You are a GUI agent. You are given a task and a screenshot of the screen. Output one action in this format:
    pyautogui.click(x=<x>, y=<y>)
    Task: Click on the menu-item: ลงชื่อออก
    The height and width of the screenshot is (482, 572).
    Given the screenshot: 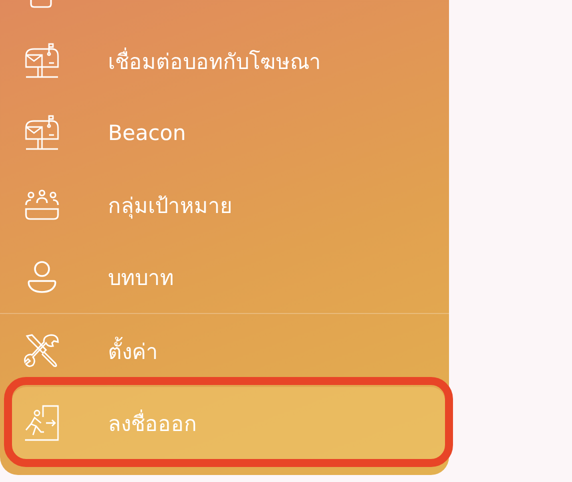 What is the action you would take?
    pyautogui.click(x=228, y=423)
    